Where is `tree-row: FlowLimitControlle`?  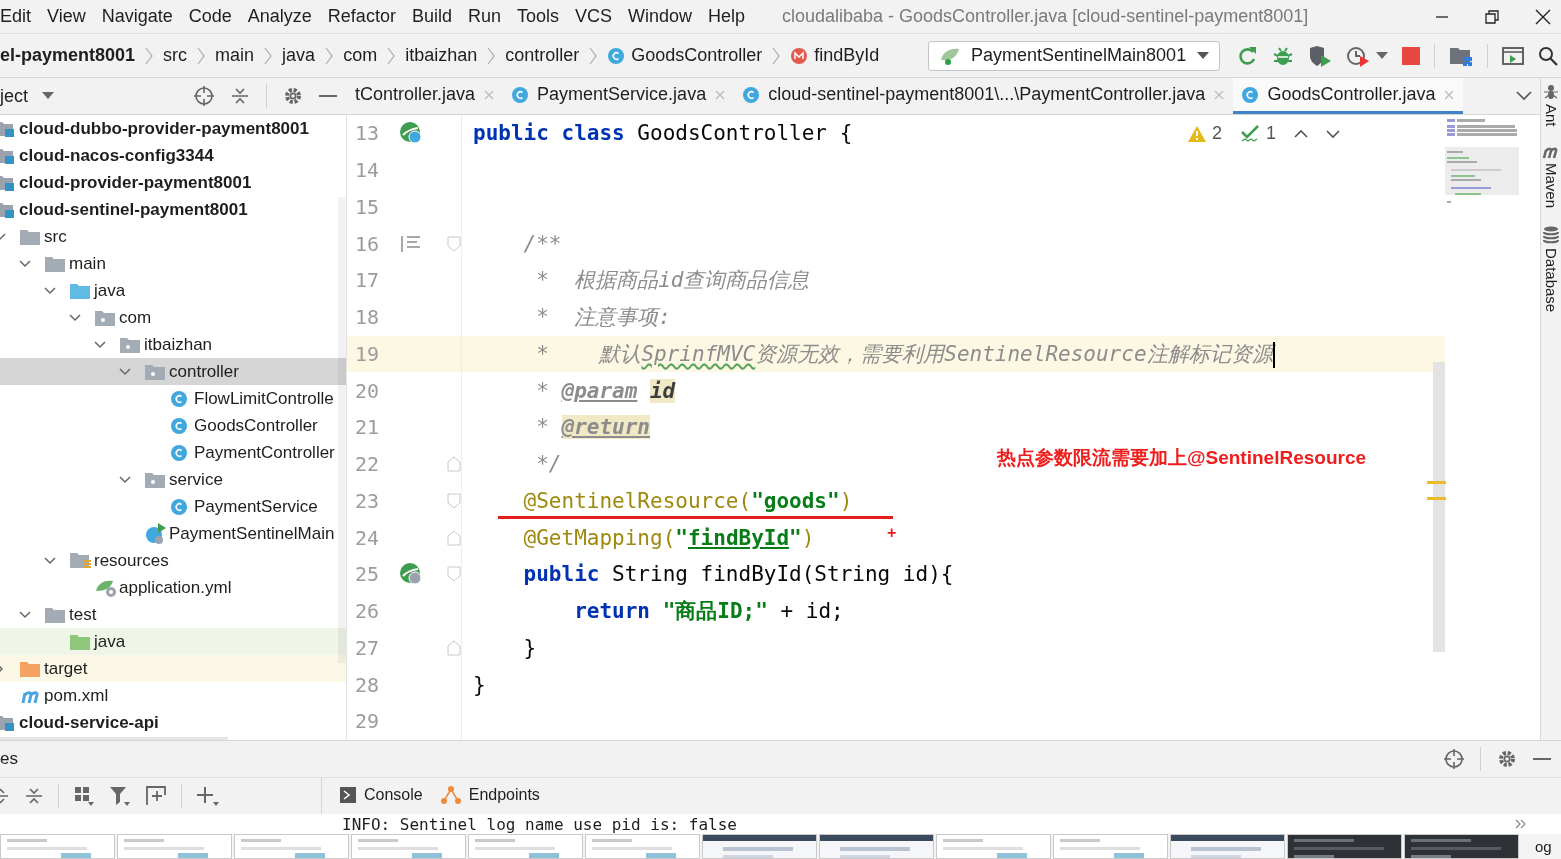 tree-row: FlowLimitControlle is located at coordinates (173, 398).